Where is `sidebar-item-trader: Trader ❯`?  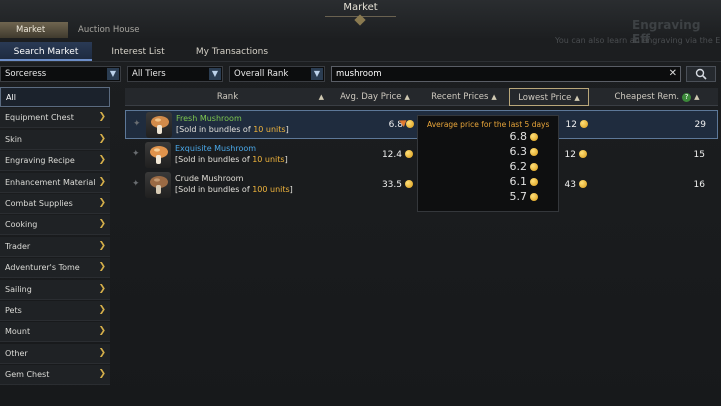
sidebar-item-trader: Trader ❯ is located at coordinates (55, 246).